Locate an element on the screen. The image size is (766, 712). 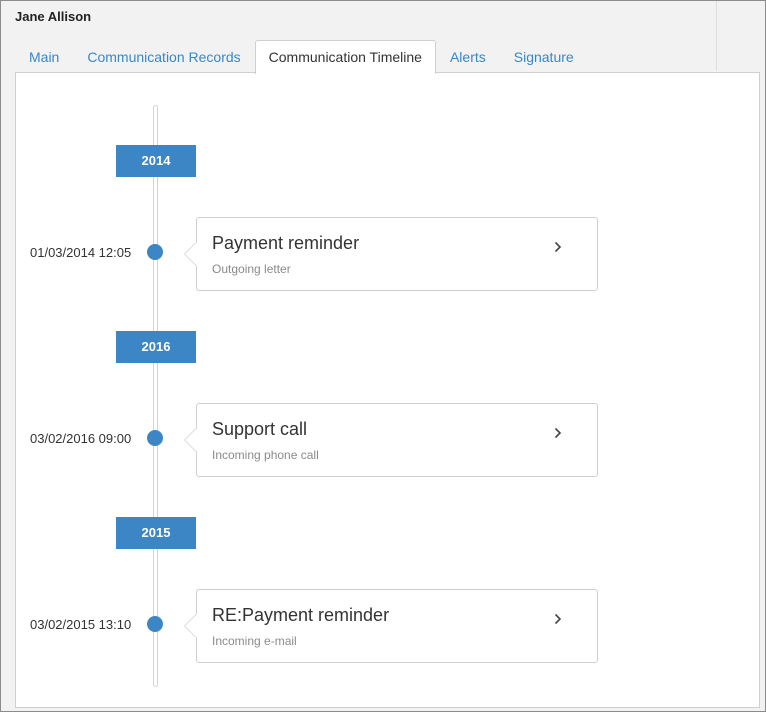
tab-alerts: Alerts is located at coordinates (468, 56).